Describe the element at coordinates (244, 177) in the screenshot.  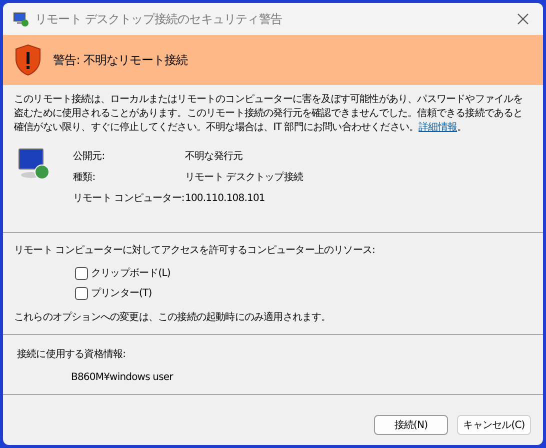
I see `detail-value: リモート デスクトップ接続` at that location.